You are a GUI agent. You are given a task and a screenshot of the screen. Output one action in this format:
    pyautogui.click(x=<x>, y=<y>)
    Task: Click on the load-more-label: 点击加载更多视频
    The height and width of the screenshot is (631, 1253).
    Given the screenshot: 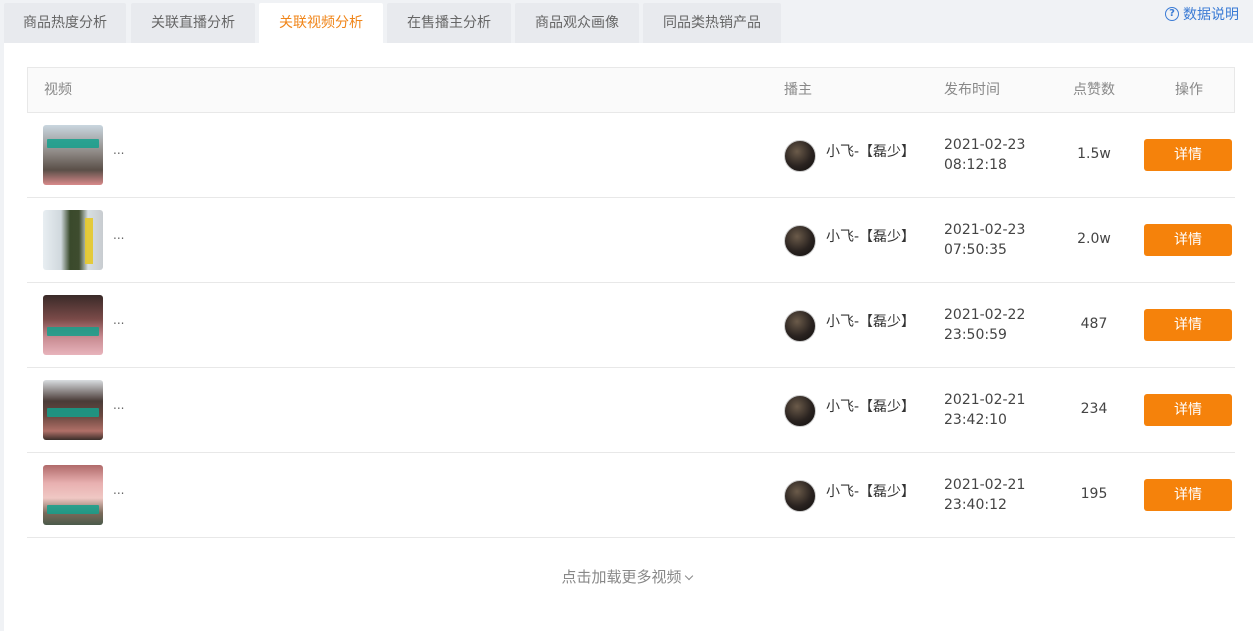 What is the action you would take?
    pyautogui.click(x=621, y=577)
    